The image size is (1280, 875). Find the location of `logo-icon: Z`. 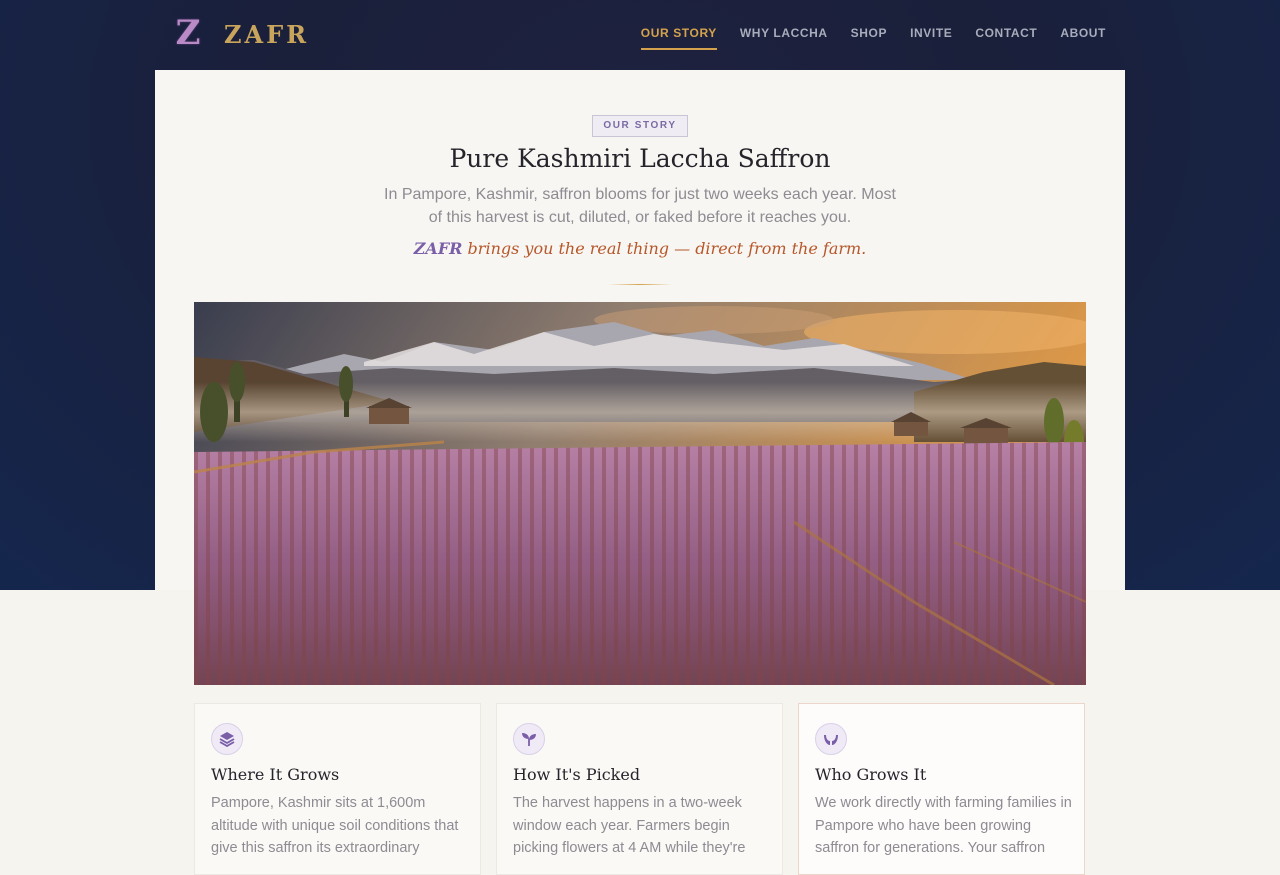

logo-icon: Z is located at coordinates (188, 33).